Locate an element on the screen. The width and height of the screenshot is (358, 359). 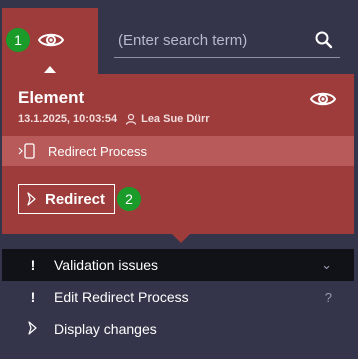
panel-pointer is located at coordinates (181, 238).